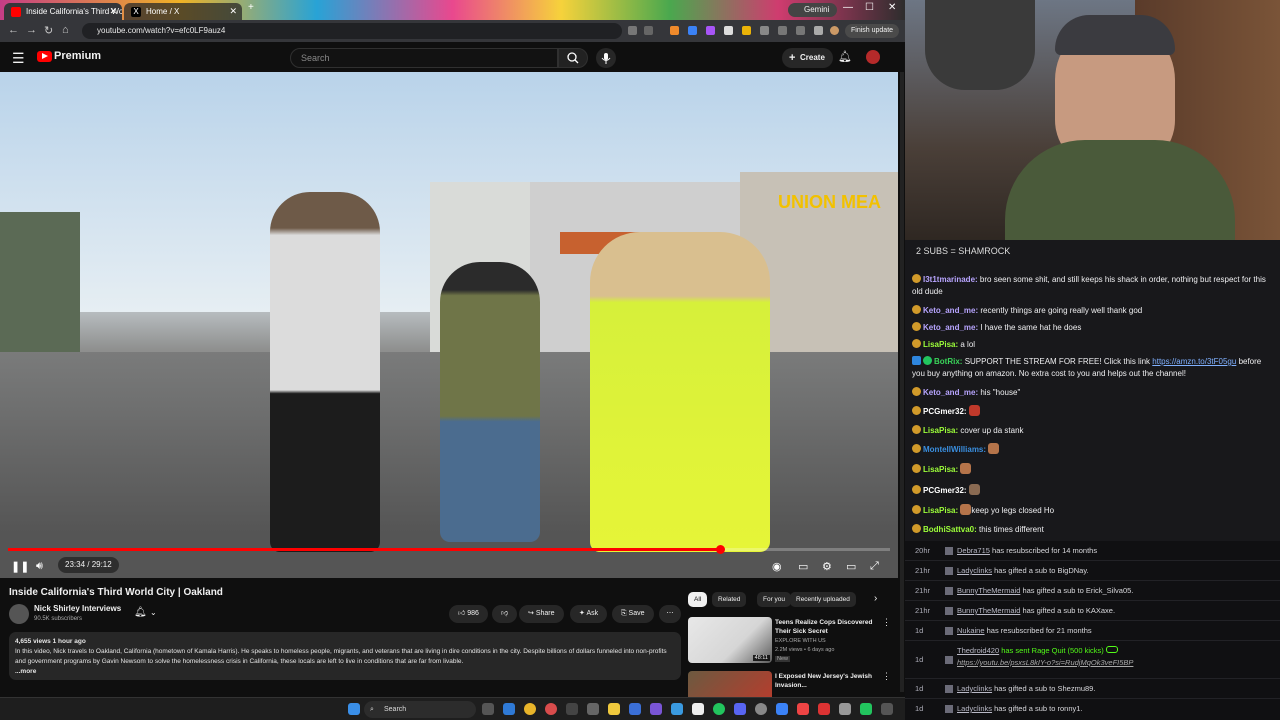 This screenshot has height=720, width=1280. I want to click on chevron-right-icon: ›, so click(875, 598).